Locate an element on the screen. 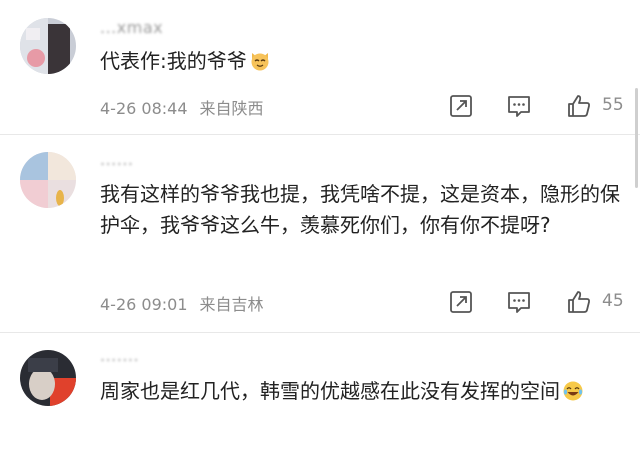  comment-text: 代表作:我的爷爷 is located at coordinates (360, 61).